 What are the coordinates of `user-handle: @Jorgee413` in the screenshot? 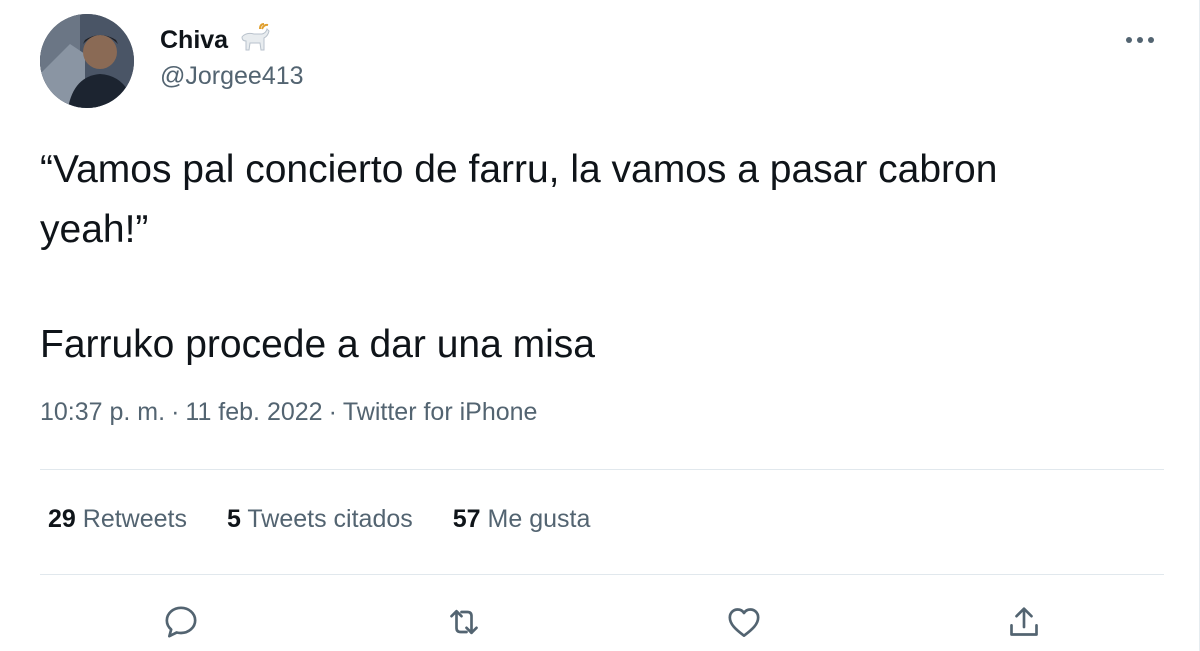 It's located at (232, 76).